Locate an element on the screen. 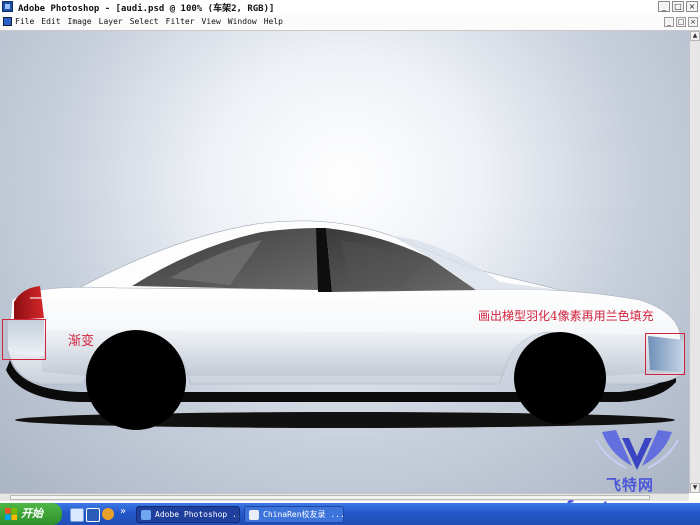 The height and width of the screenshot is (525, 700). gradient-annotation: 渐变 is located at coordinates (81, 341).